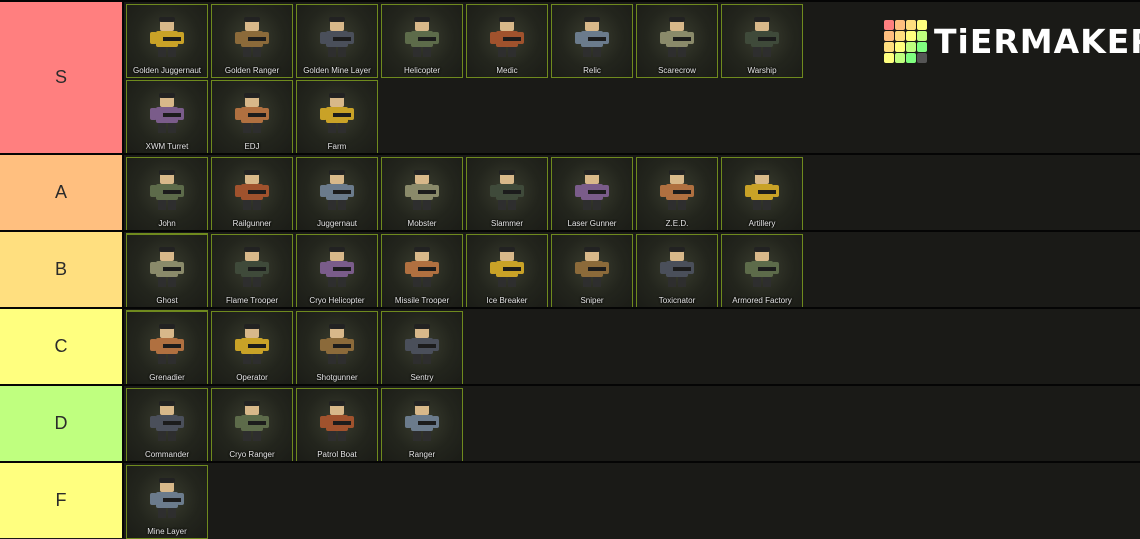 This screenshot has height=539, width=1140. What do you see at coordinates (252, 70) in the screenshot?
I see `tier-item-label: Golden Ranger` at bounding box center [252, 70].